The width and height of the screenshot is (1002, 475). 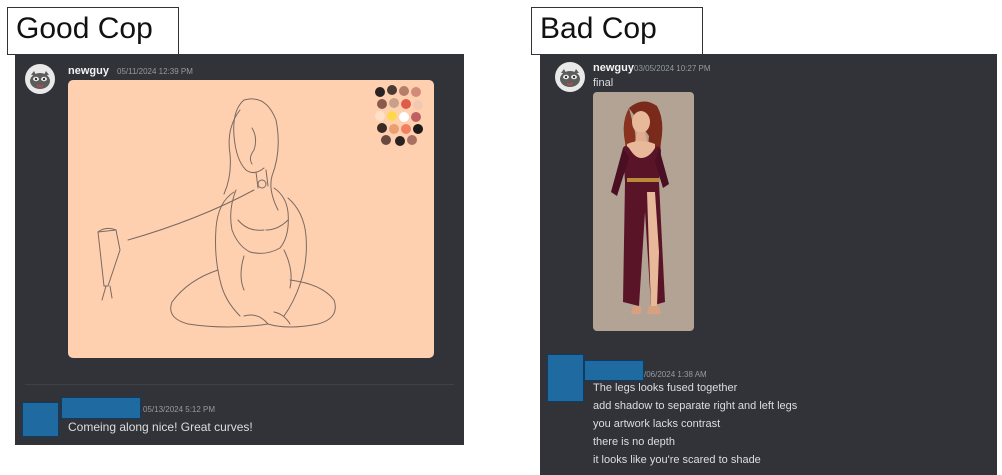 I want to click on post-timestamp: 03/05/2024 10:27 PM, so click(x=672, y=68).